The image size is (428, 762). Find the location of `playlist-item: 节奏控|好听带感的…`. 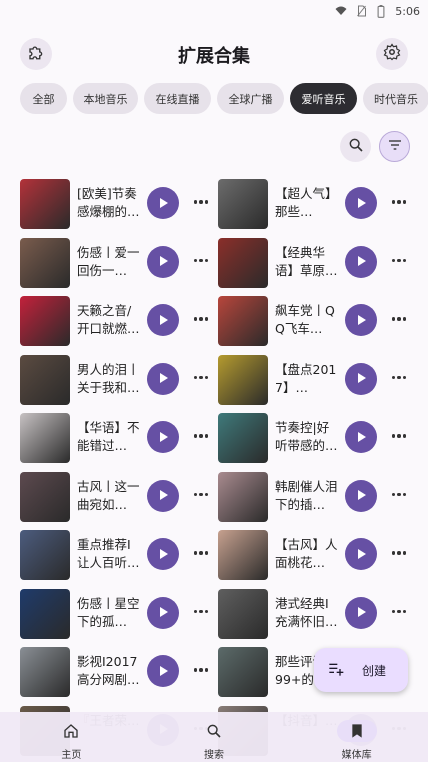

playlist-item: 节奏控|好听带感的… is located at coordinates (318, 438).